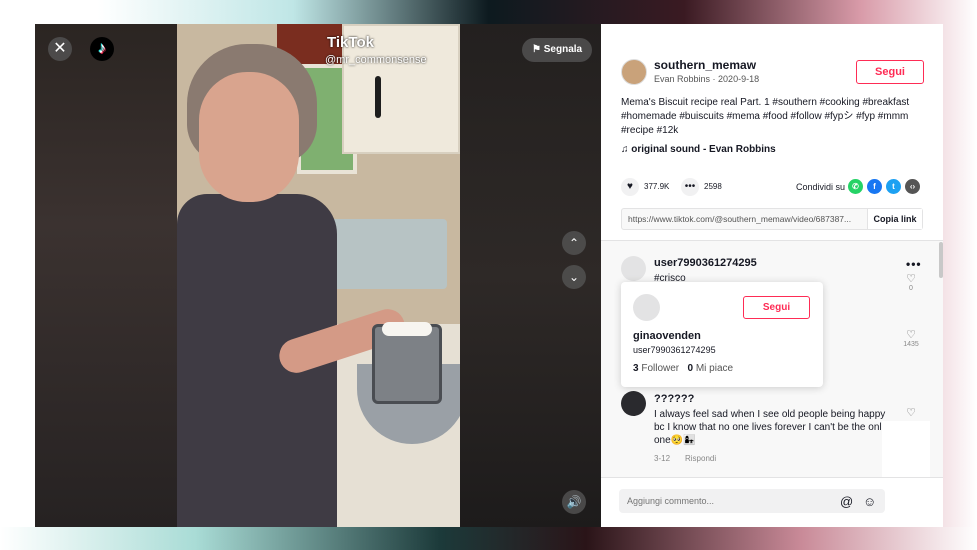  What do you see at coordinates (911, 288) in the screenshot?
I see `comment-like-count: 0` at bounding box center [911, 288].